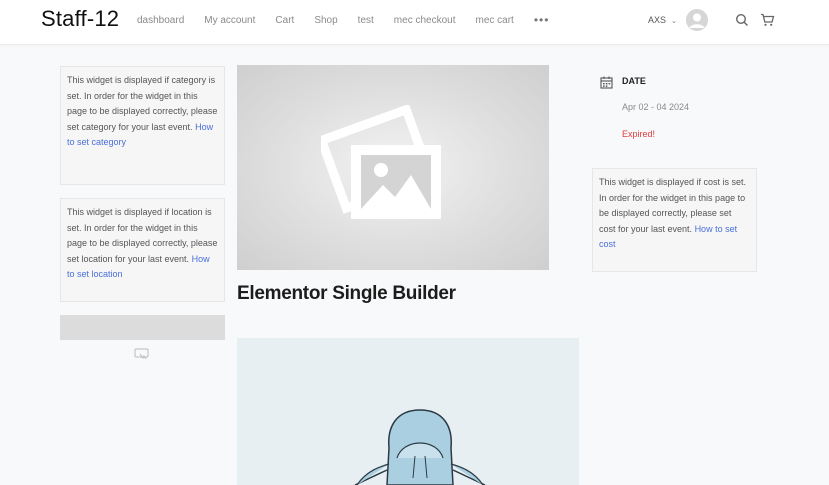 This screenshot has width=829, height=485. I want to click on cart-icon, so click(768, 21).